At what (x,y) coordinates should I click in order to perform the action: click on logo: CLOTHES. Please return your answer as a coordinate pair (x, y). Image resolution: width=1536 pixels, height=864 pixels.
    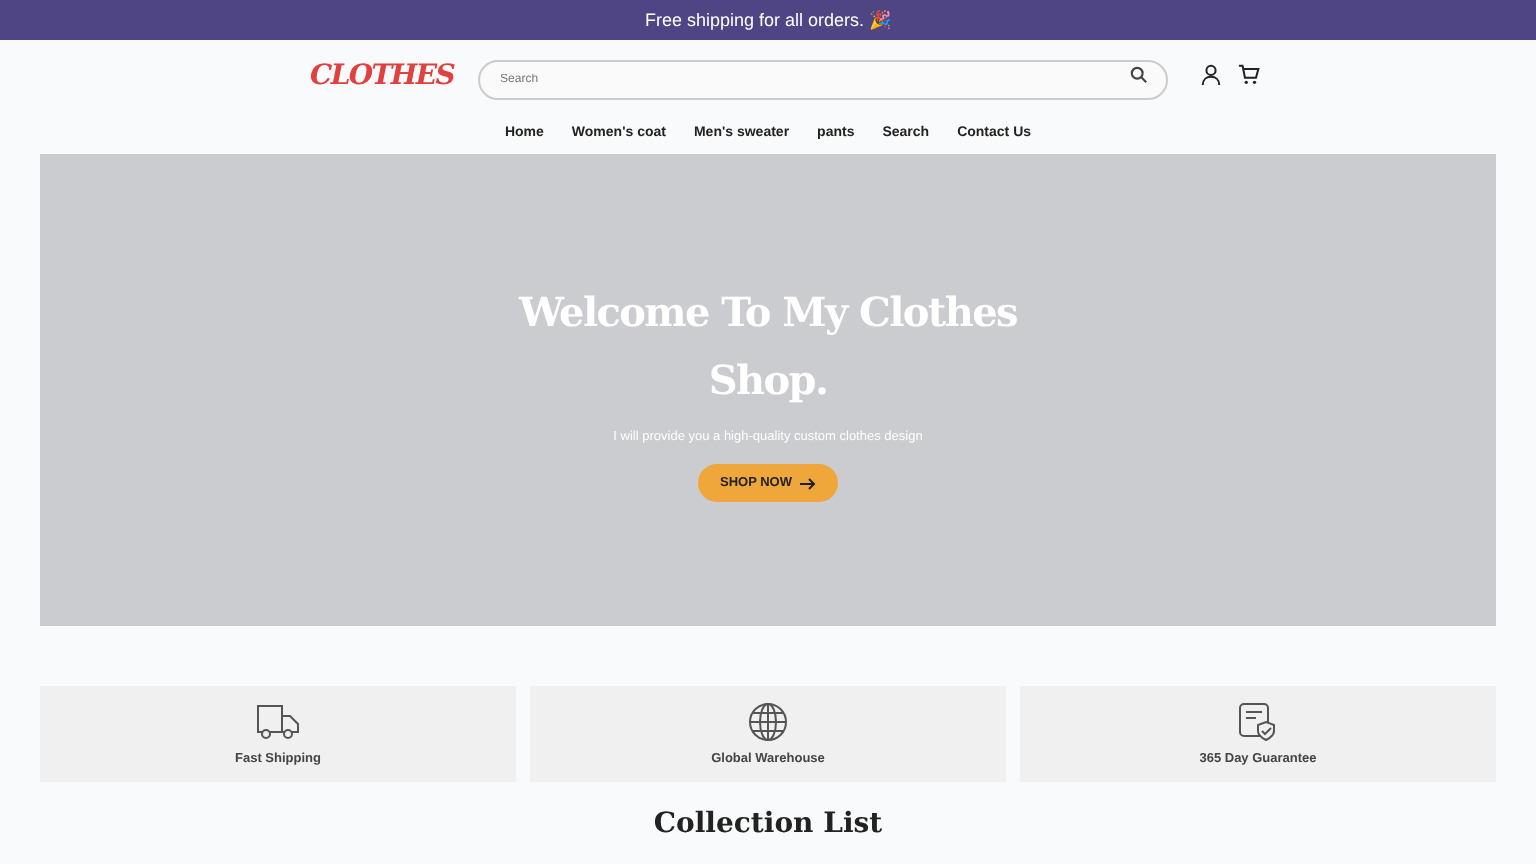
    Looking at the image, I should click on (386, 75).